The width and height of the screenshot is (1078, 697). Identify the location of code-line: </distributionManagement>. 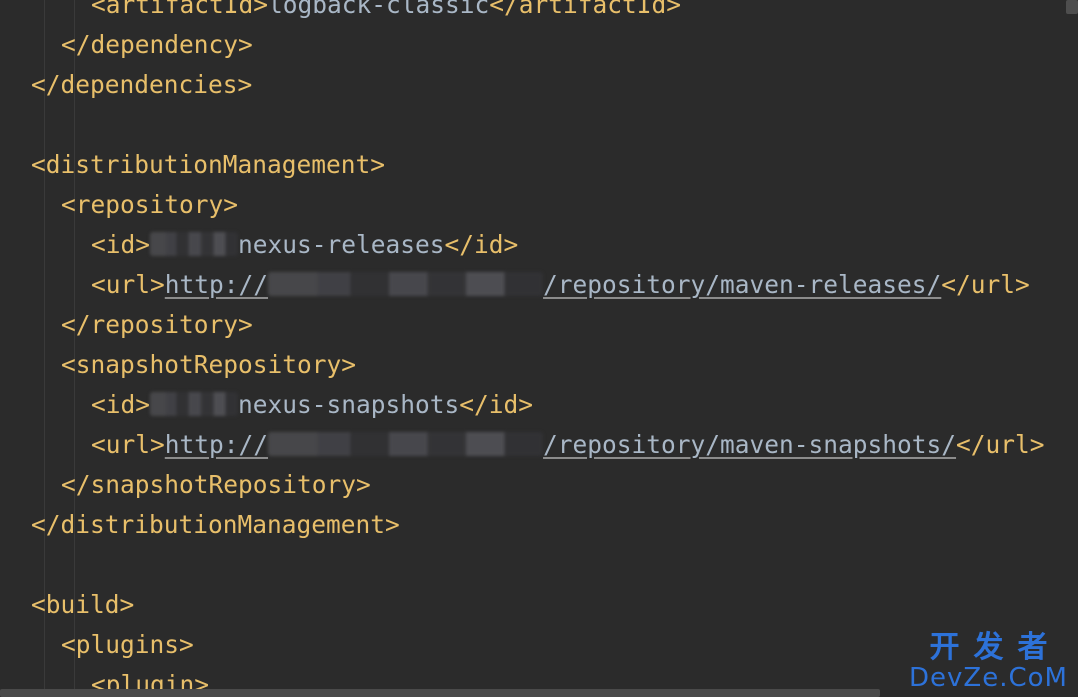
(215, 525).